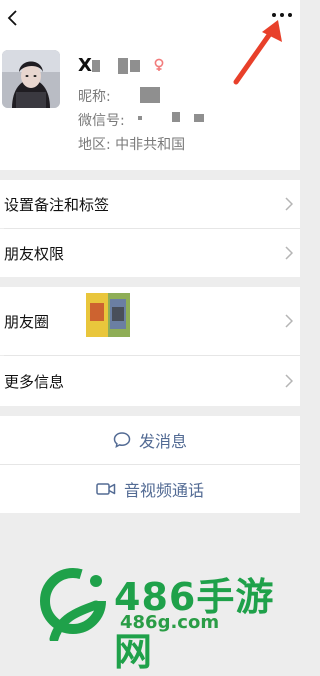  I want to click on moments-photo-image, so click(108, 315).